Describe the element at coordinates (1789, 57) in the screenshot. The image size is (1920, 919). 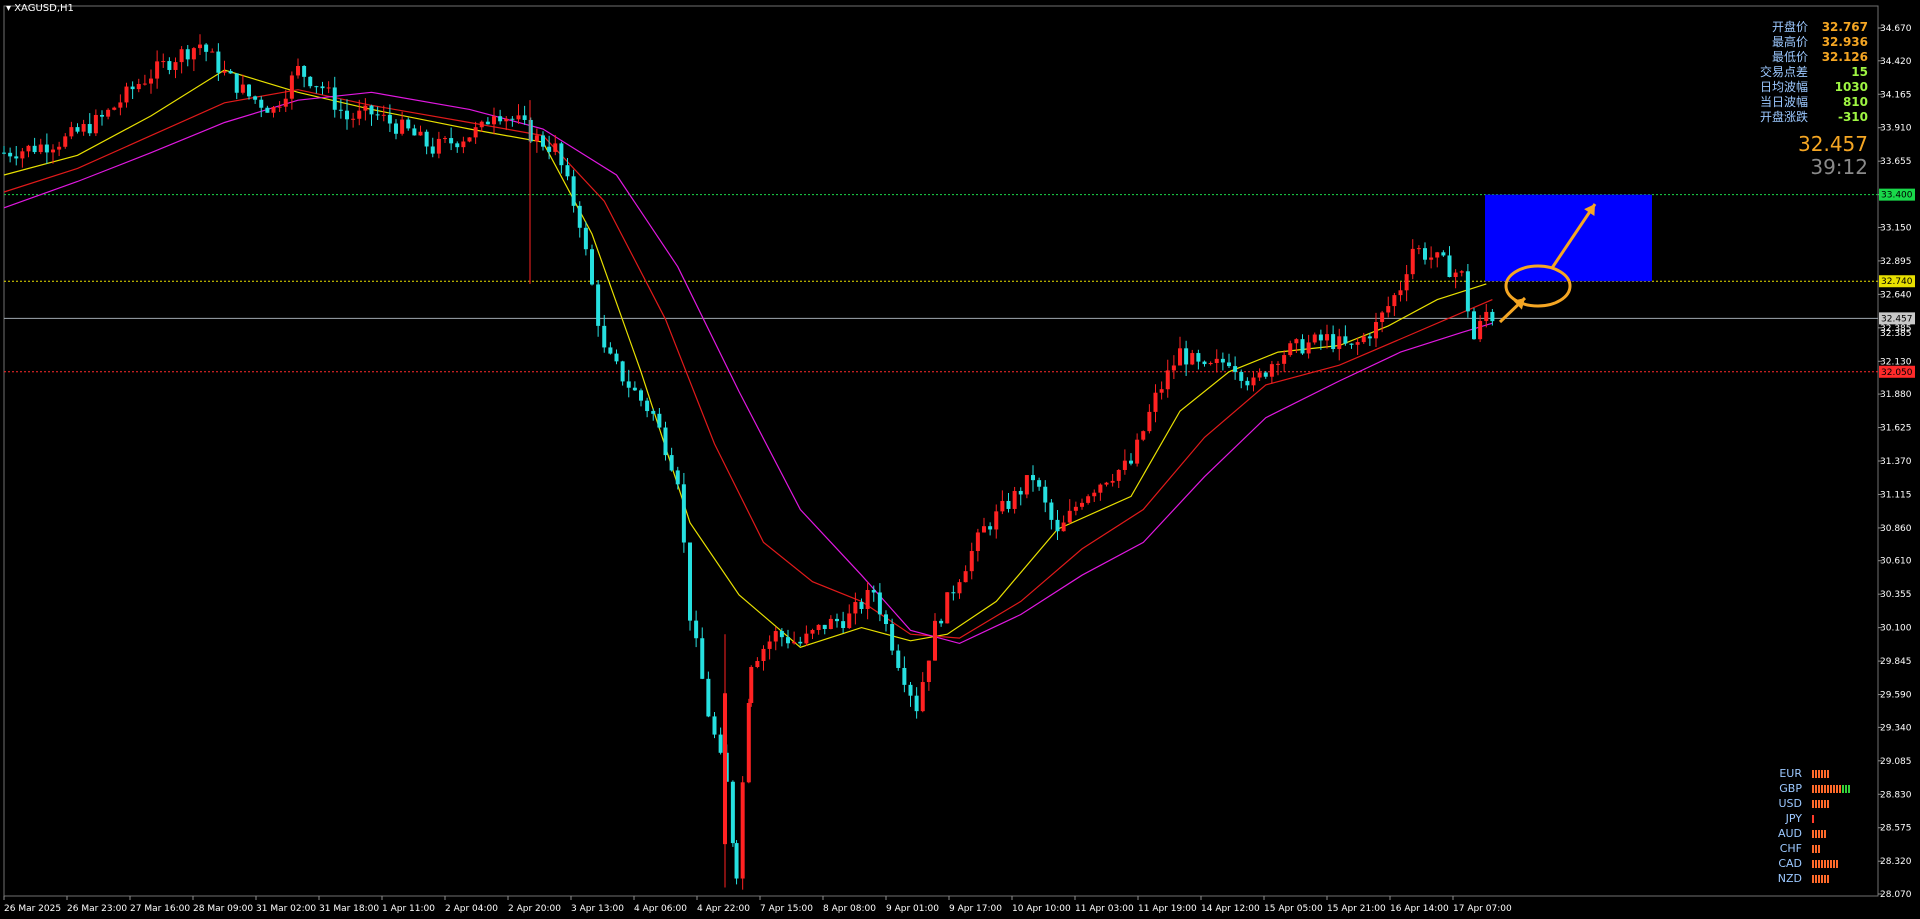
I see `info-label: 最低价` at that location.